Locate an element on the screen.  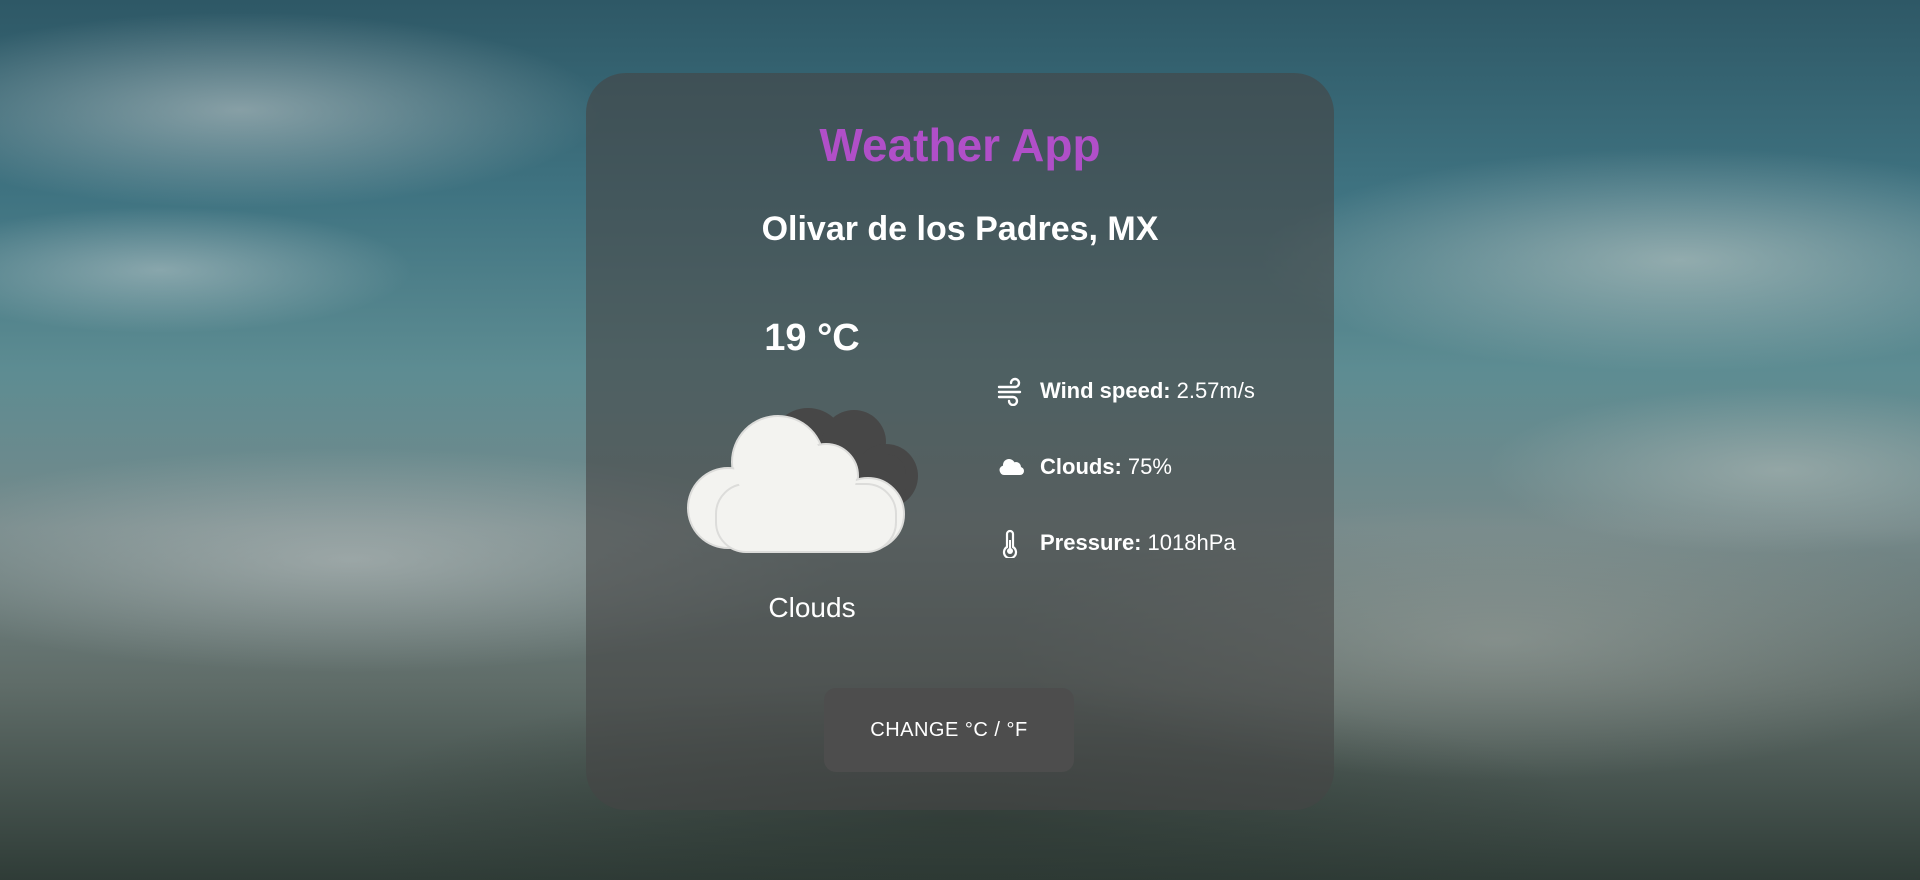
thermometer-icon is located at coordinates (1010, 543).